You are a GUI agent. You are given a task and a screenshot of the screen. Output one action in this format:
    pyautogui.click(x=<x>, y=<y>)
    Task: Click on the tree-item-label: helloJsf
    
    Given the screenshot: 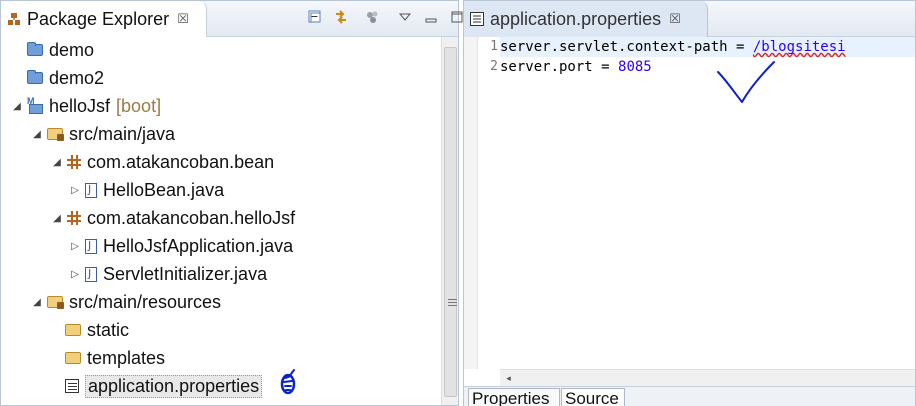 What is the action you would take?
    pyautogui.click(x=80, y=105)
    